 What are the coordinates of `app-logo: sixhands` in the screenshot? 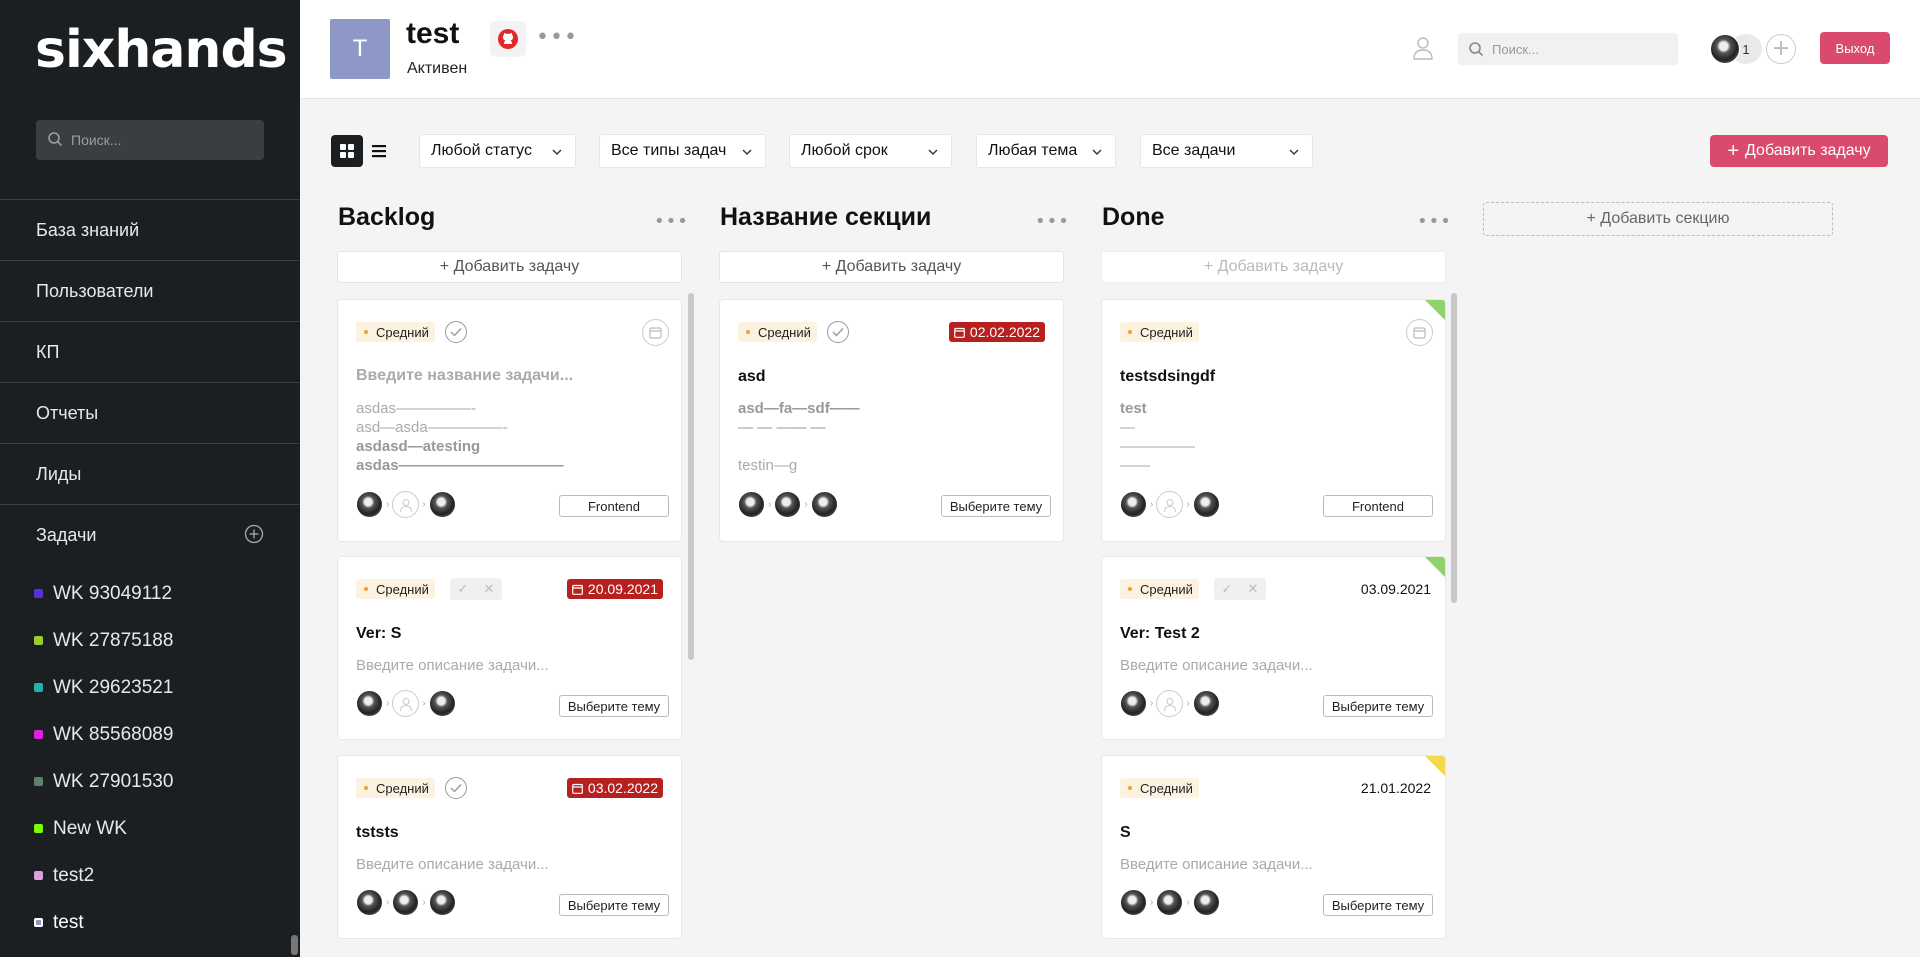 It's located at (161, 50).